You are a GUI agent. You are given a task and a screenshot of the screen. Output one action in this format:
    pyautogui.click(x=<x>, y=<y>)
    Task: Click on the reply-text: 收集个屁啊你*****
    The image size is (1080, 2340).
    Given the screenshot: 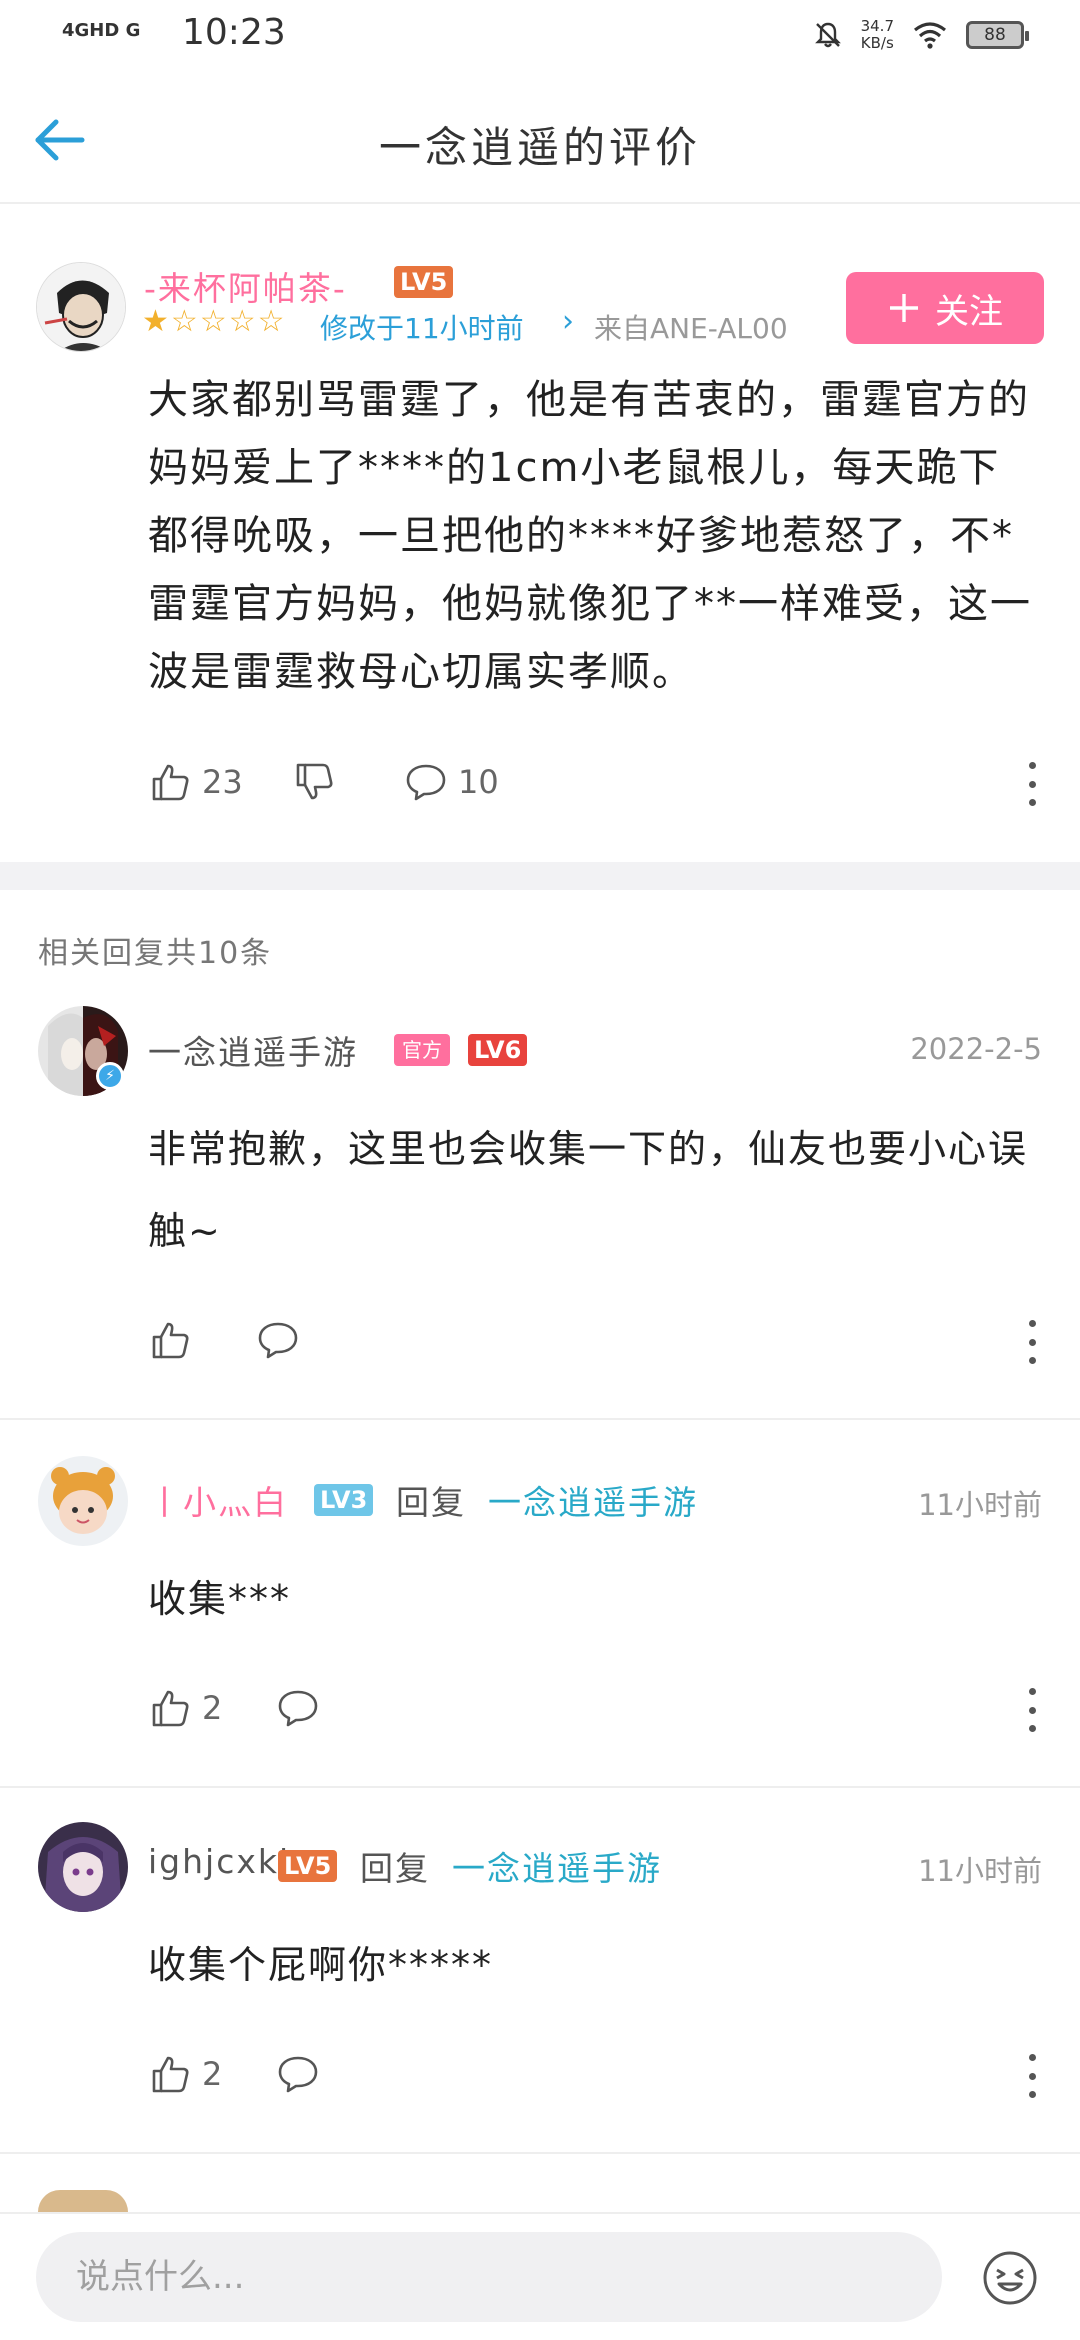 What is the action you would take?
    pyautogui.click(x=321, y=1965)
    